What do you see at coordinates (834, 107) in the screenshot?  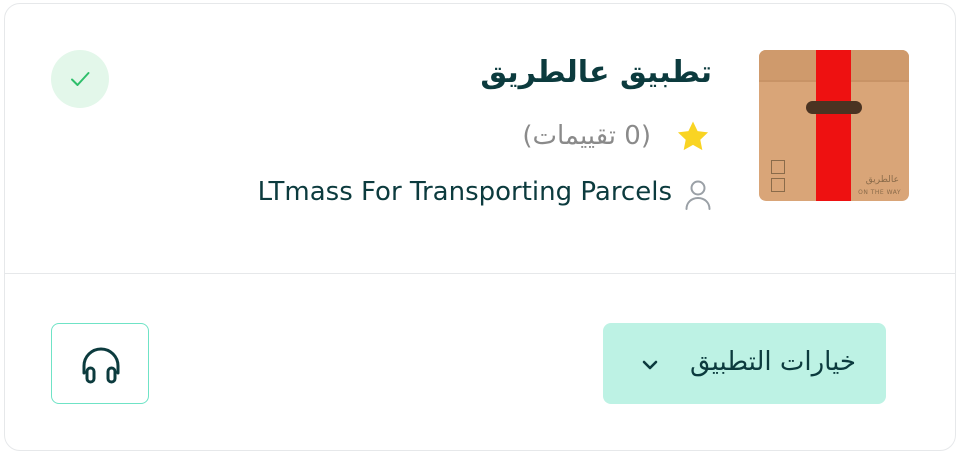 I see `box-handle` at bounding box center [834, 107].